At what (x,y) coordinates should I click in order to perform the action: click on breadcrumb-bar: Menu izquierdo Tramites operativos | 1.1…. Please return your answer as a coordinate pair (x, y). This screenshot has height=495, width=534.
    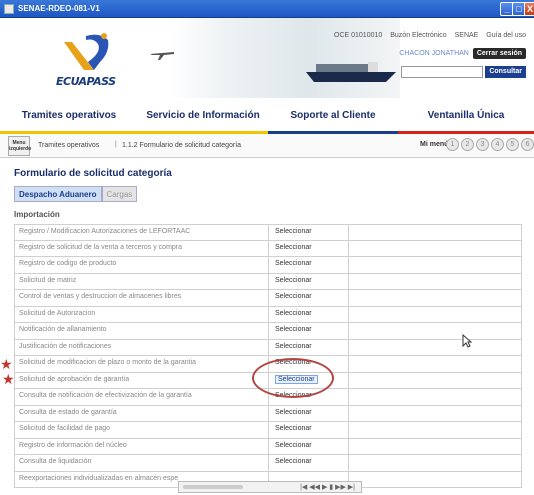
    Looking at the image, I should click on (267, 146).